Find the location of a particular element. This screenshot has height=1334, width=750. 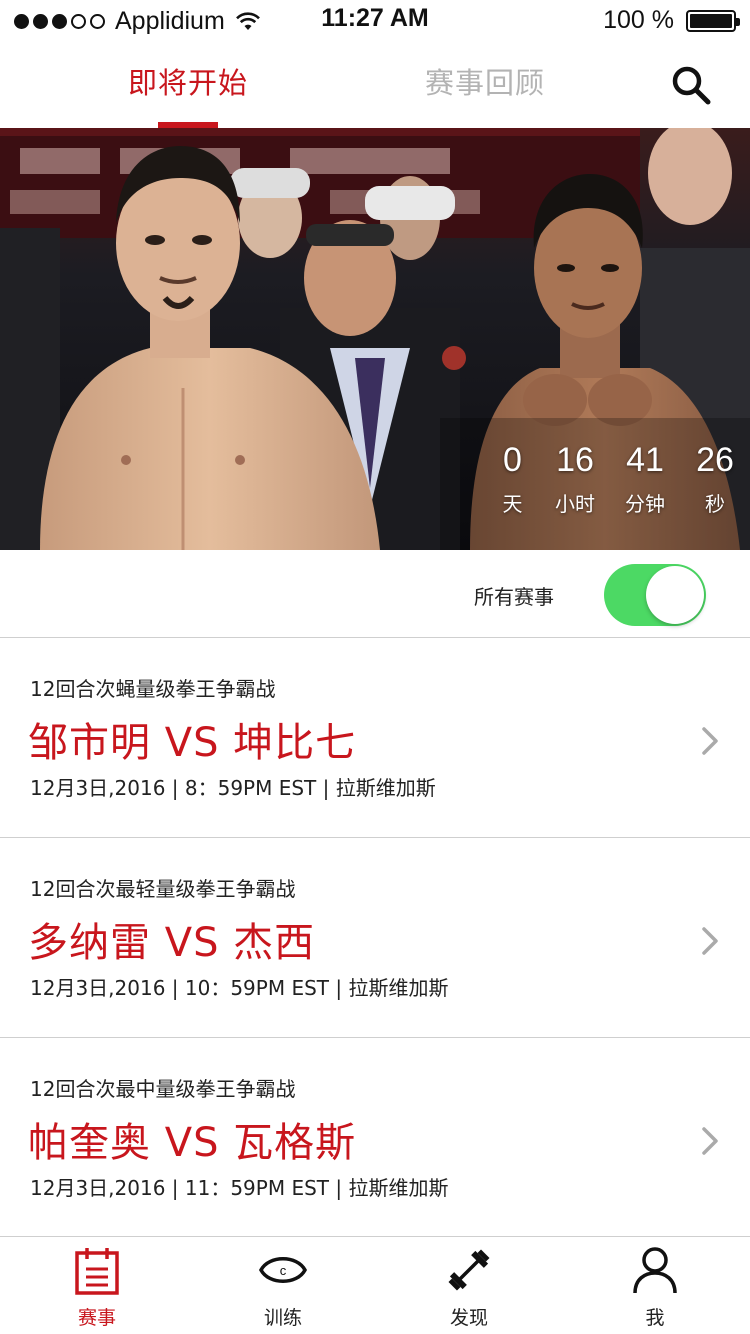

nav-label: 训练 is located at coordinates (282, 1318).